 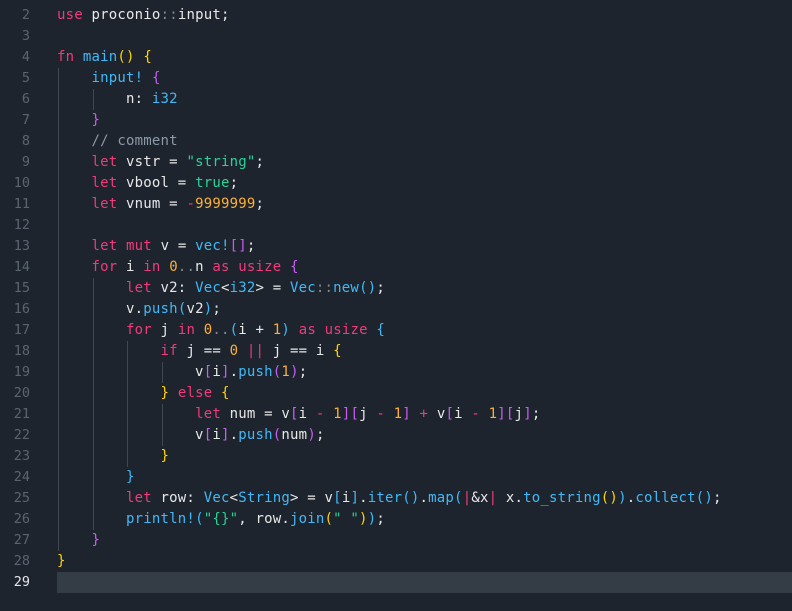 I want to click on code-line: v[i].push(1);, so click(x=424, y=372).